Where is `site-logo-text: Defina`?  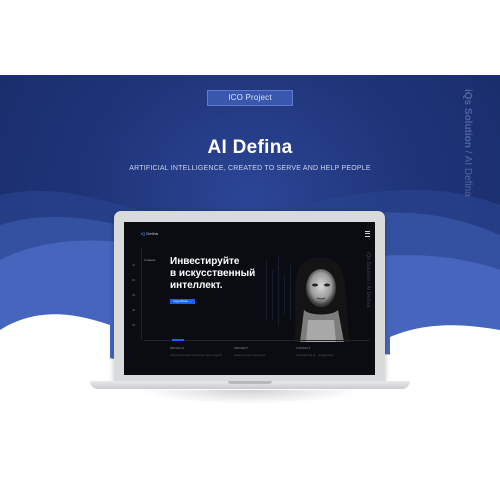
site-logo-text: Defina is located at coordinates (152, 233).